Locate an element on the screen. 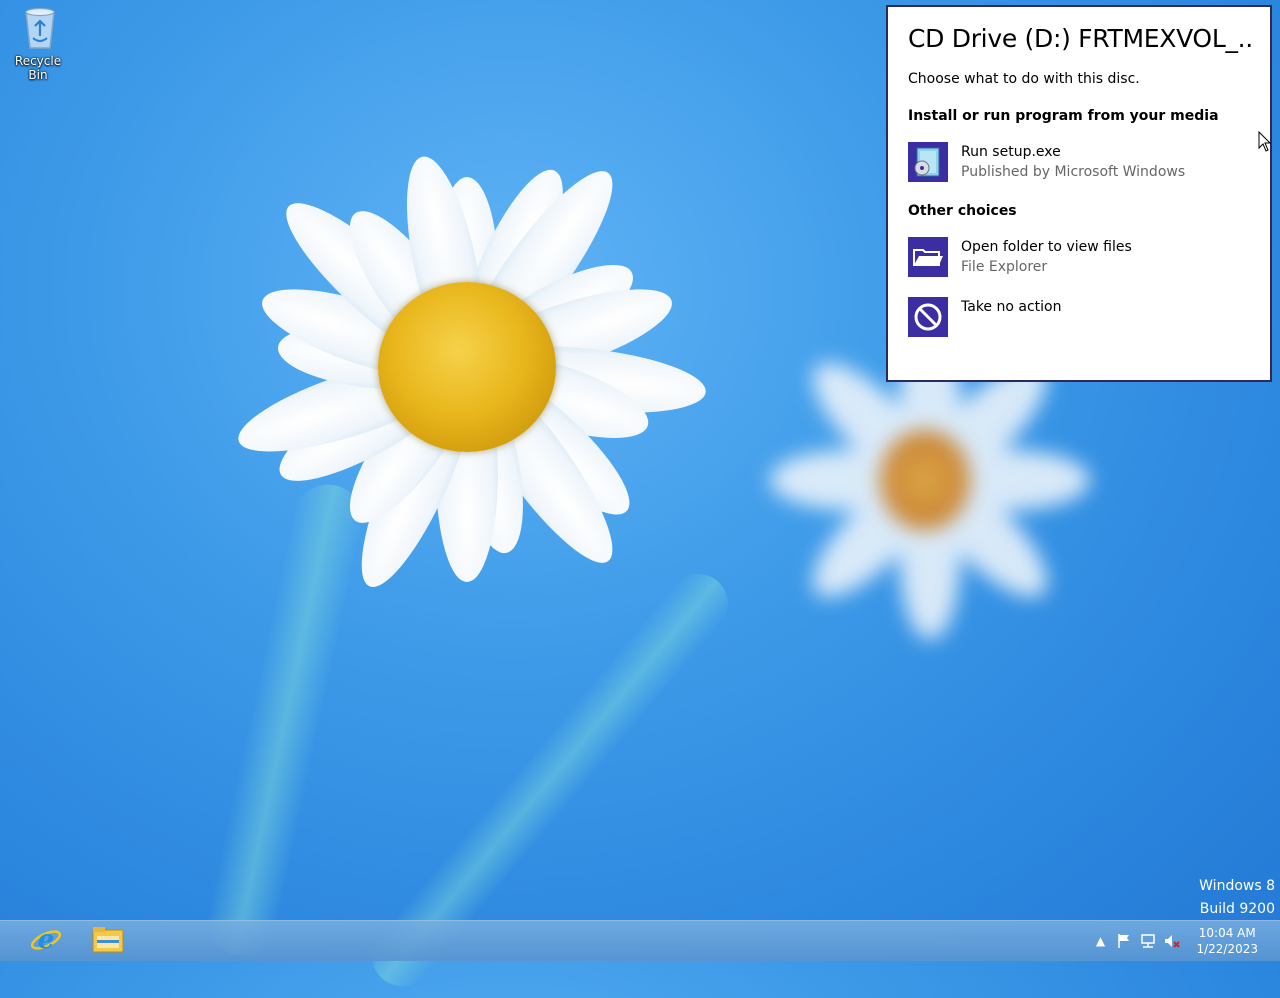  svg-text: e is located at coordinates (46, 940).